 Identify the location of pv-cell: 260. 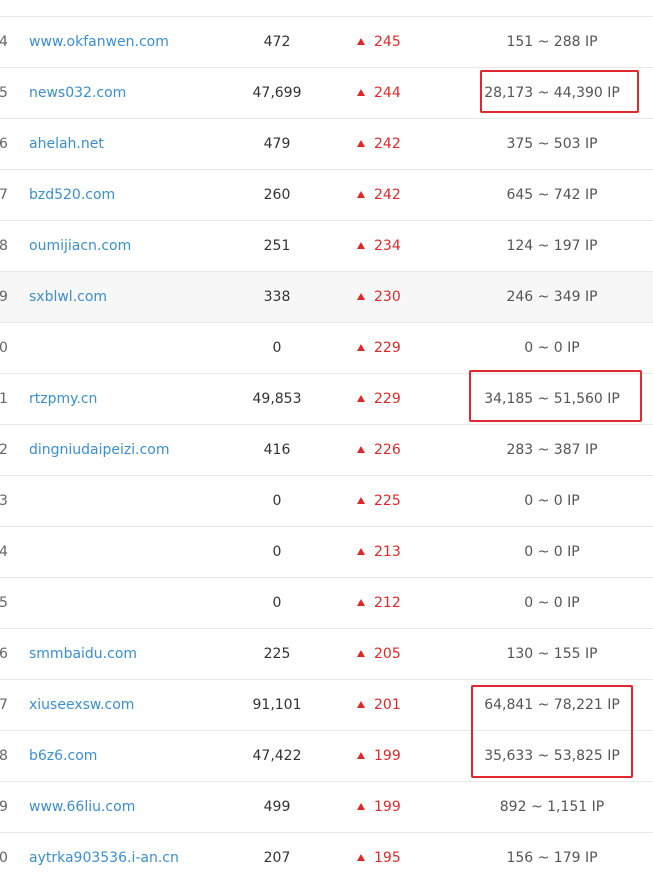
(277, 195).